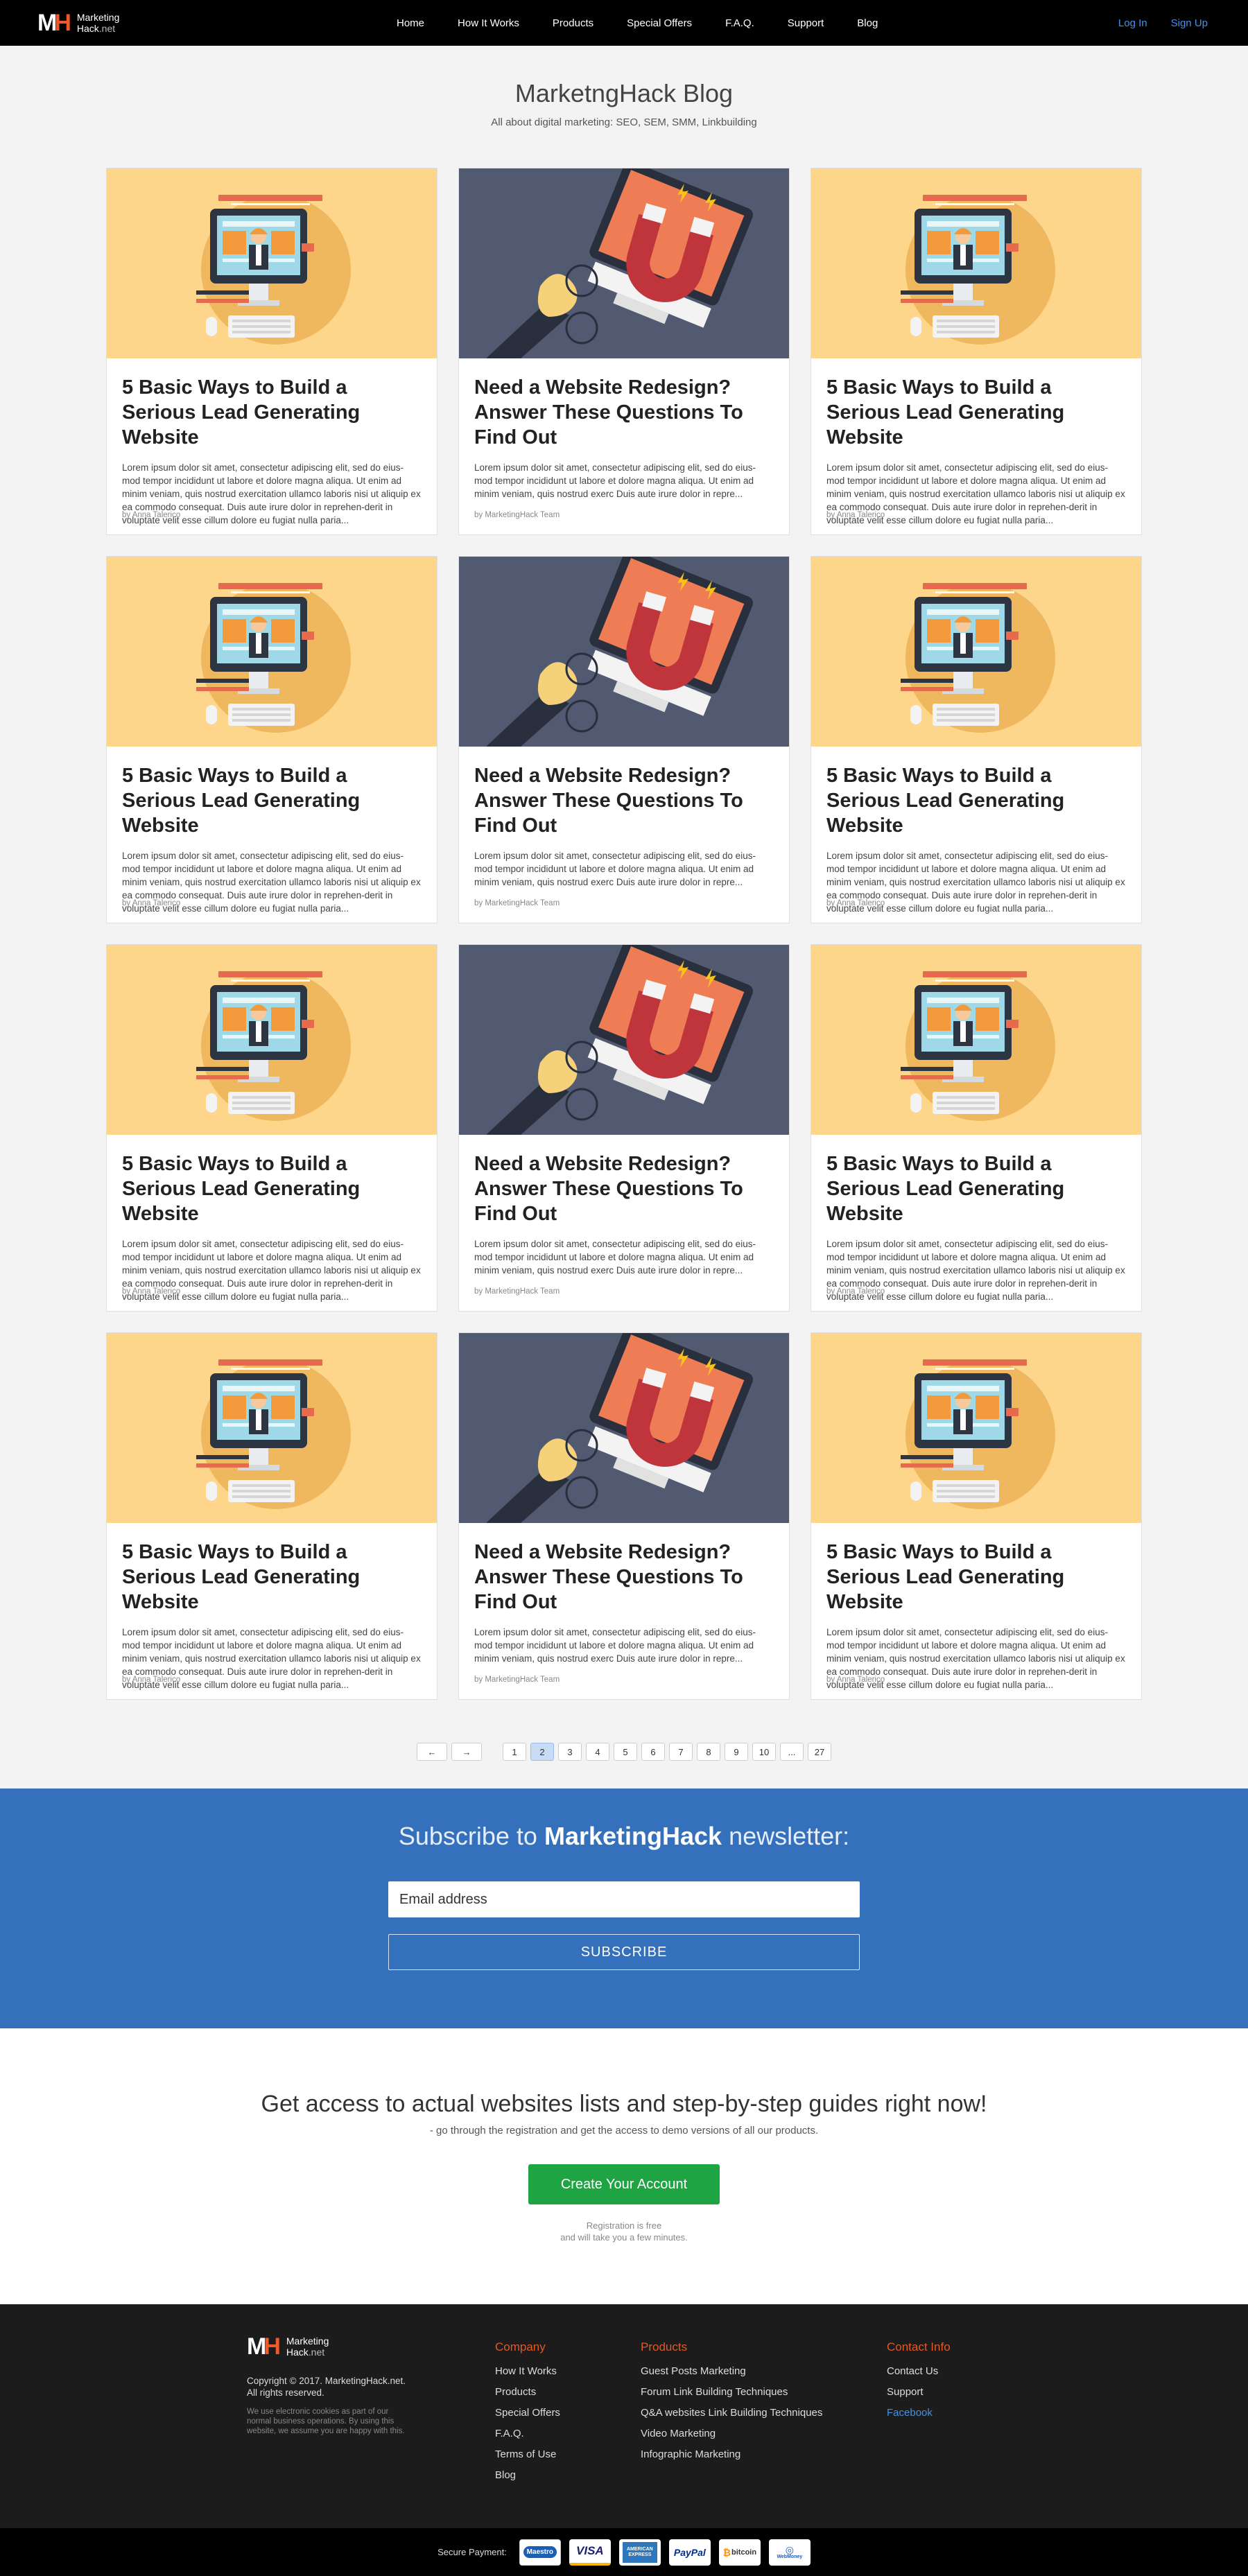 This screenshot has width=1248, height=2576. I want to click on footer-link-products: Products, so click(527, 2392).